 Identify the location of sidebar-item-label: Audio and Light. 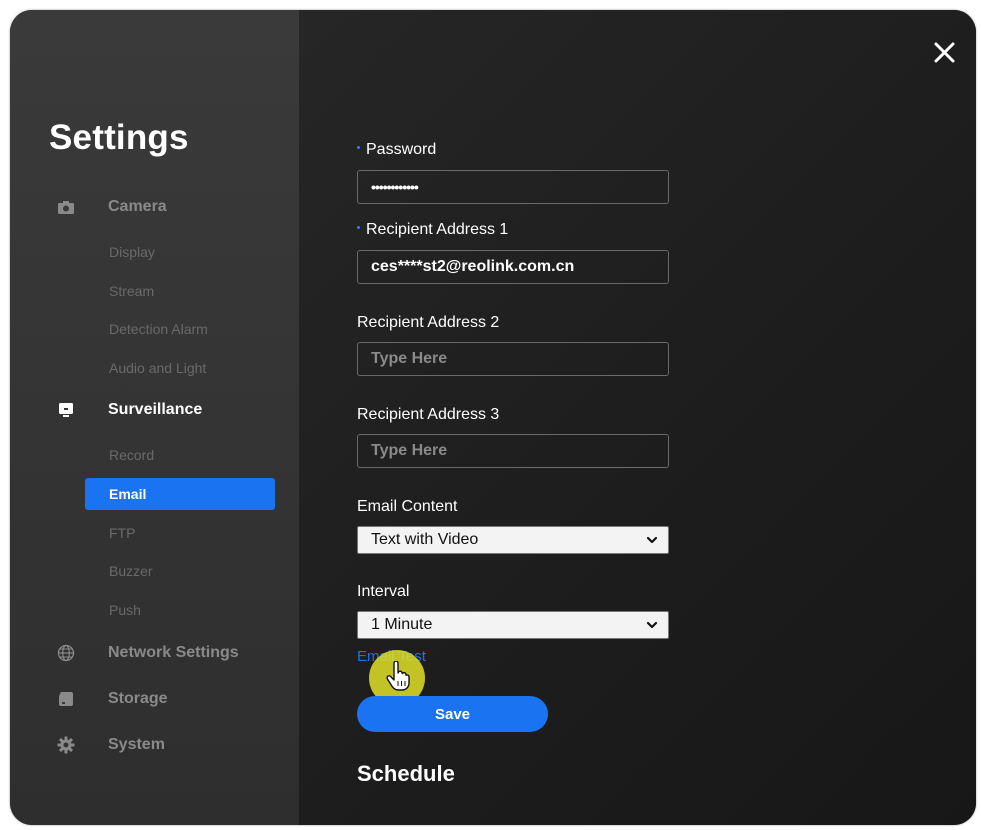
(158, 368).